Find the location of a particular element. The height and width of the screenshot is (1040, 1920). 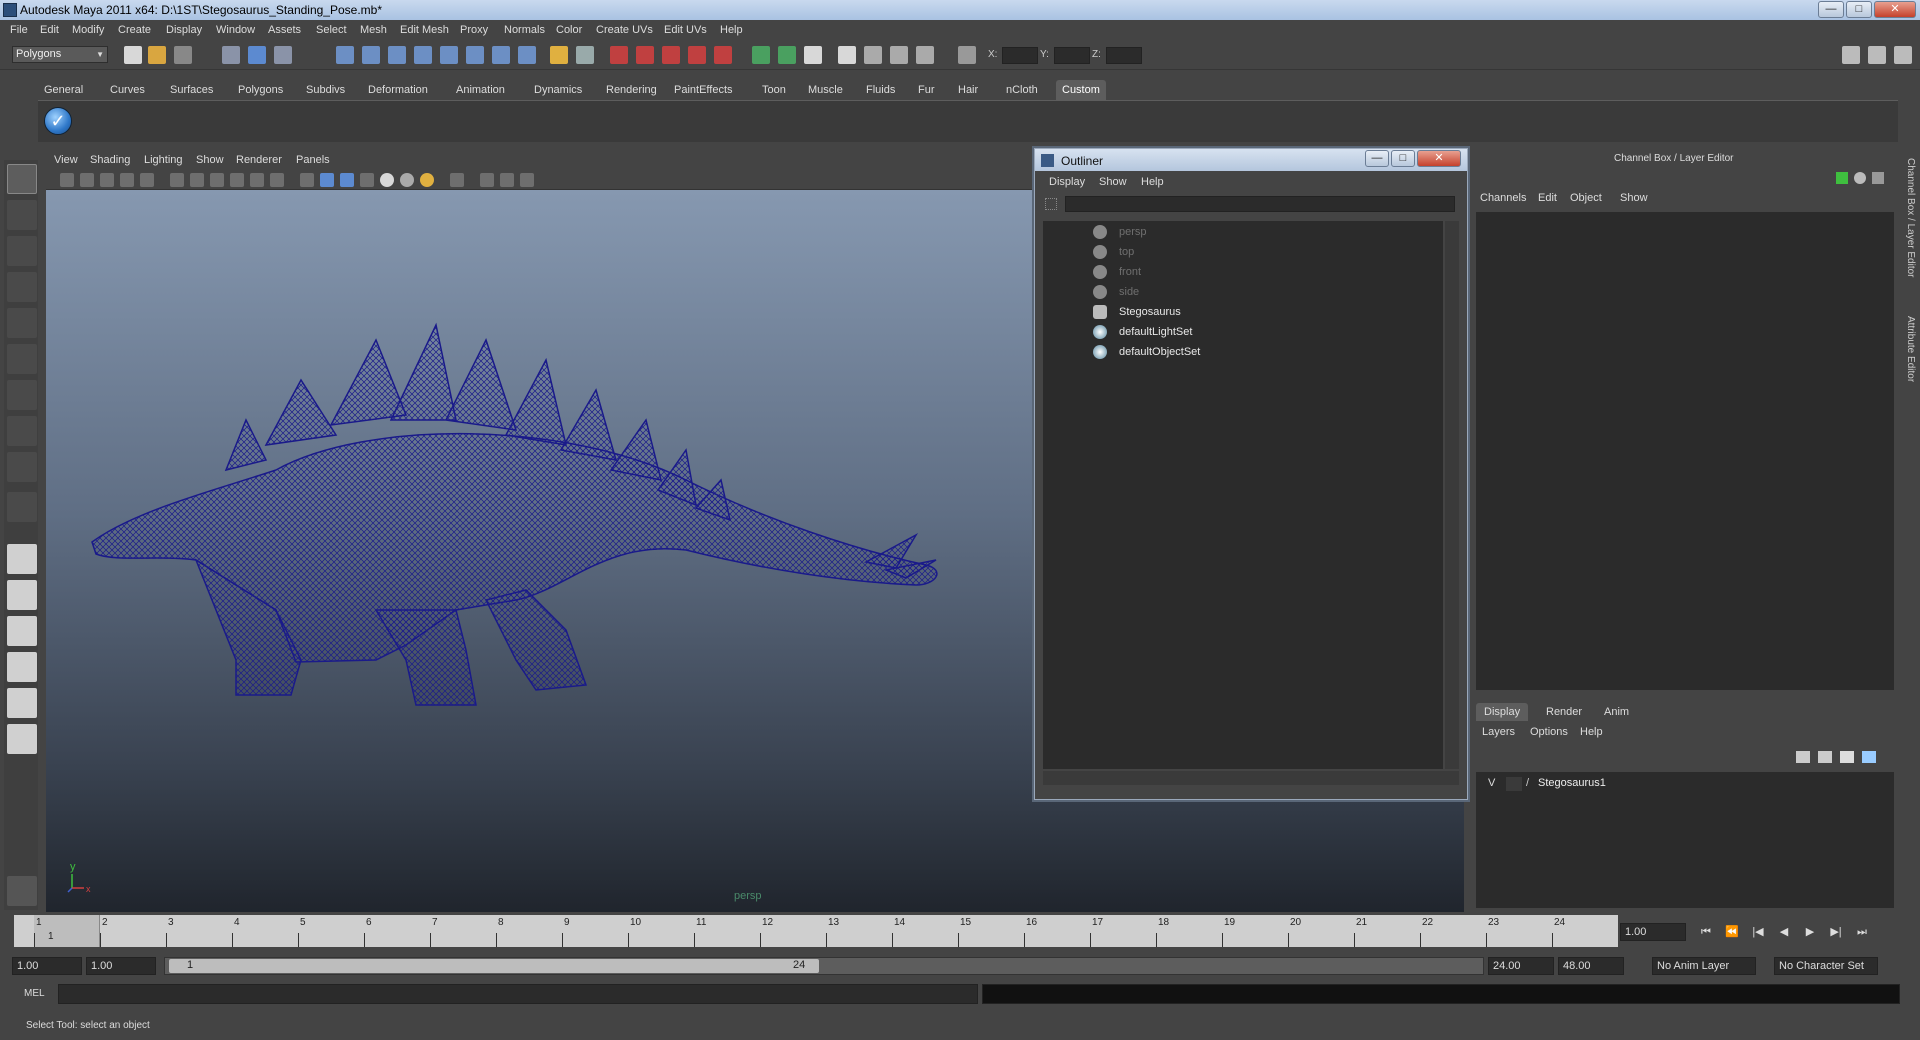

xray-icon is located at coordinates (487, 180).